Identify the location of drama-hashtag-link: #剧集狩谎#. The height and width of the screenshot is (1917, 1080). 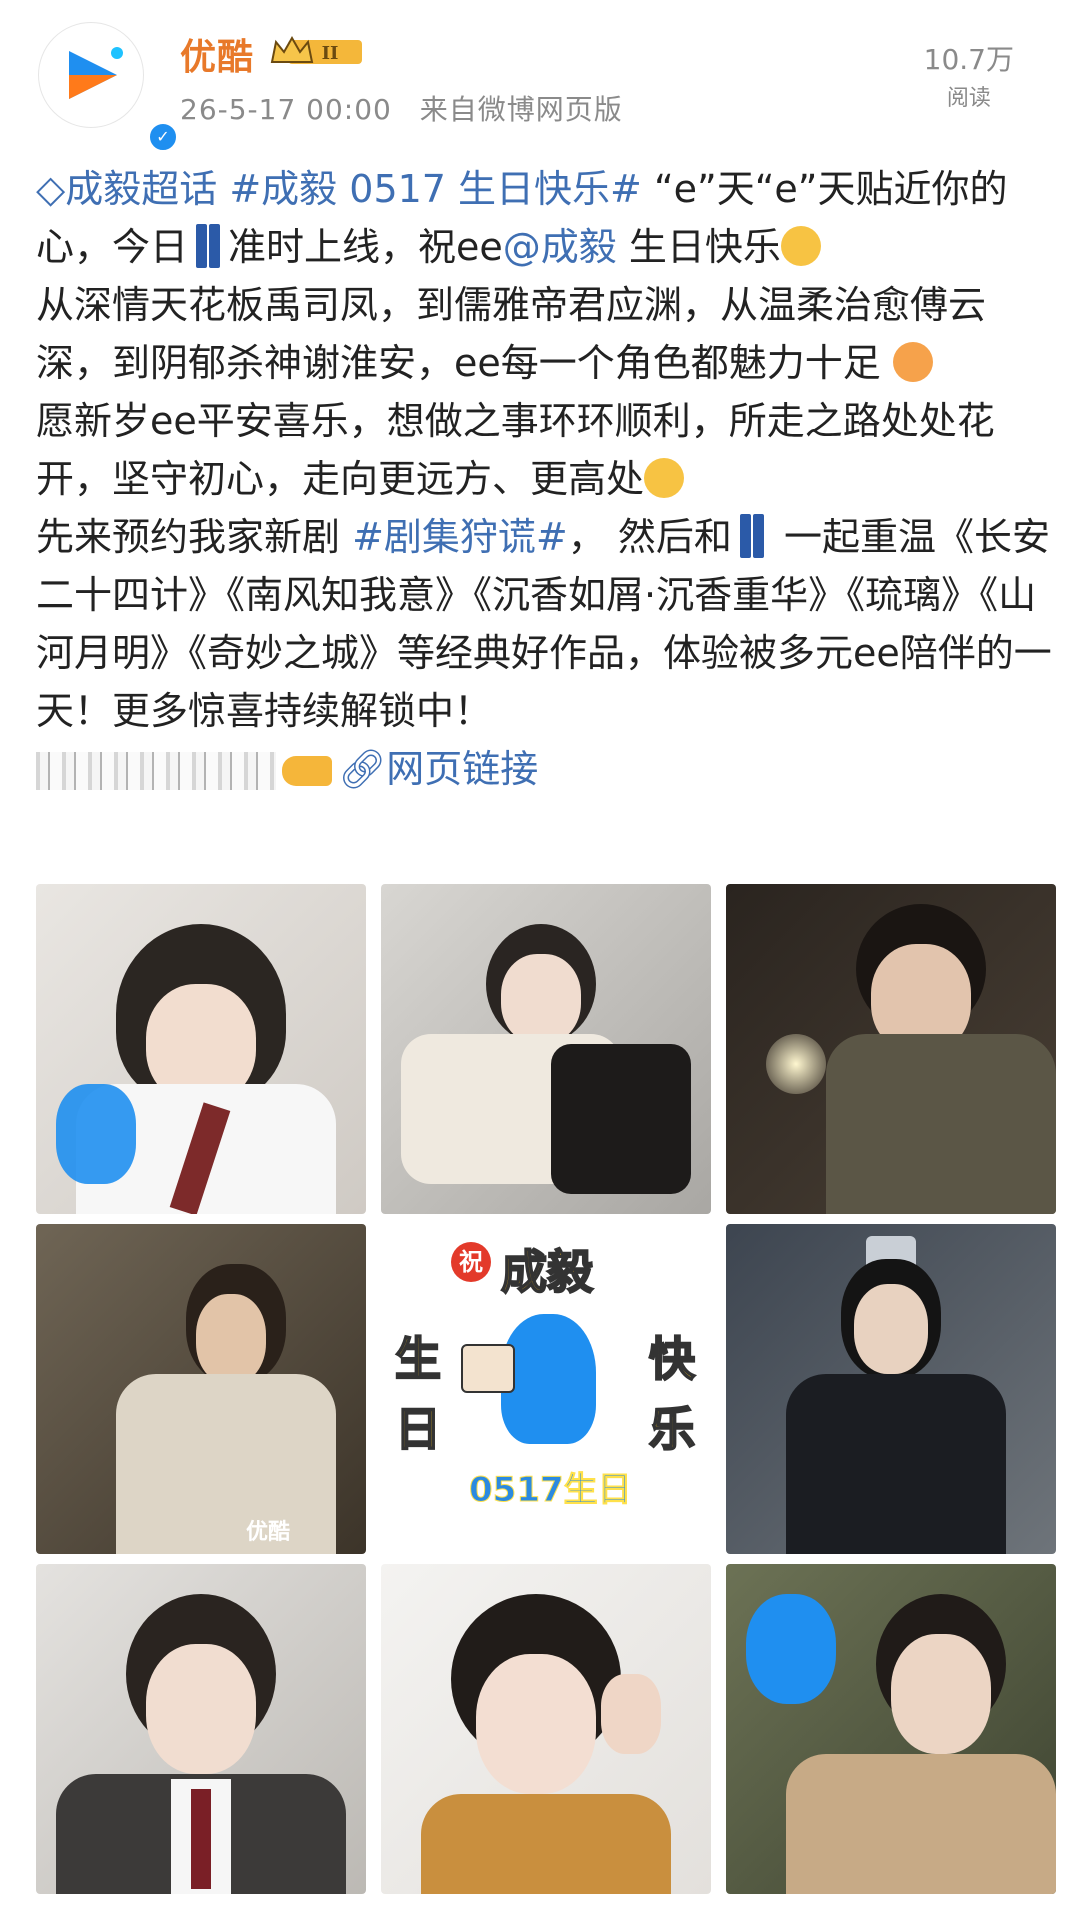
(460, 537).